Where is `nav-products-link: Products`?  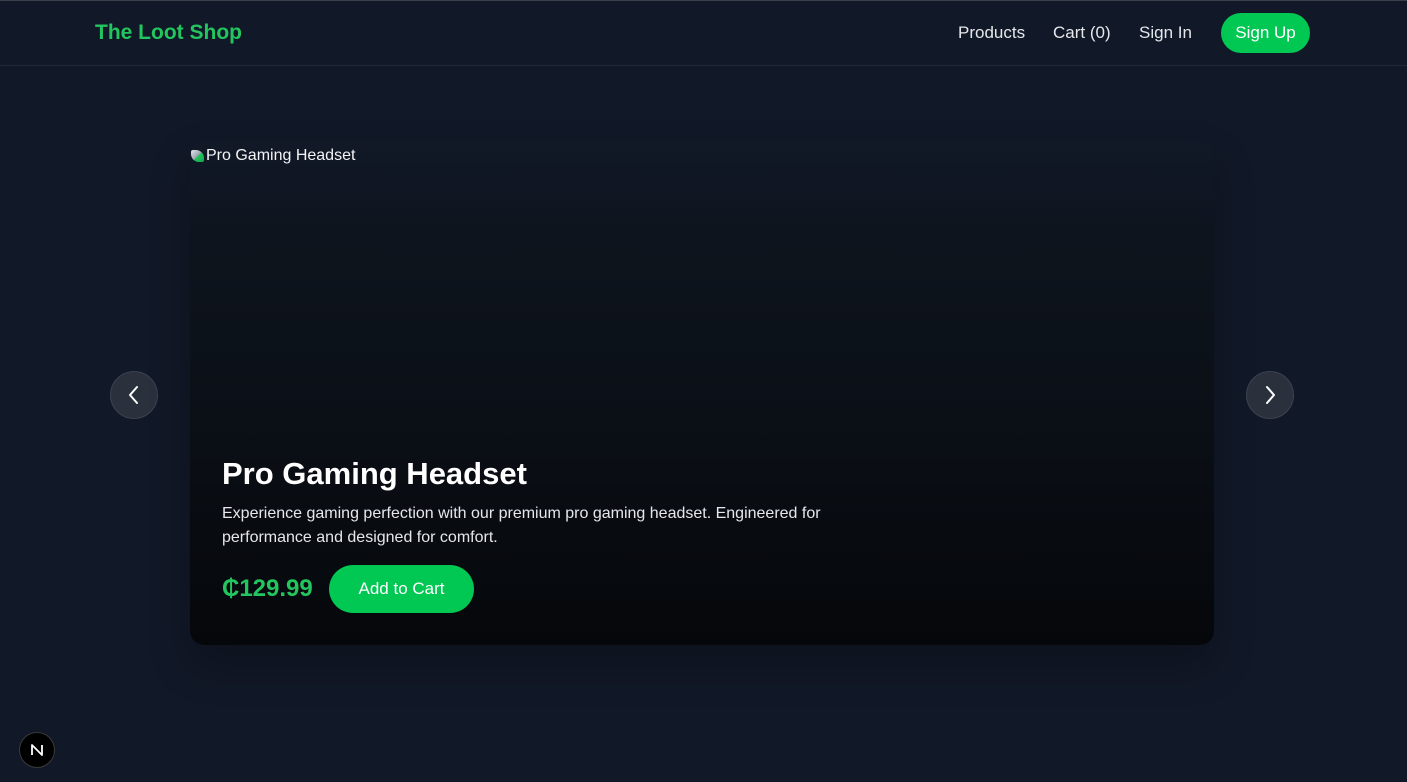 nav-products-link: Products is located at coordinates (991, 33).